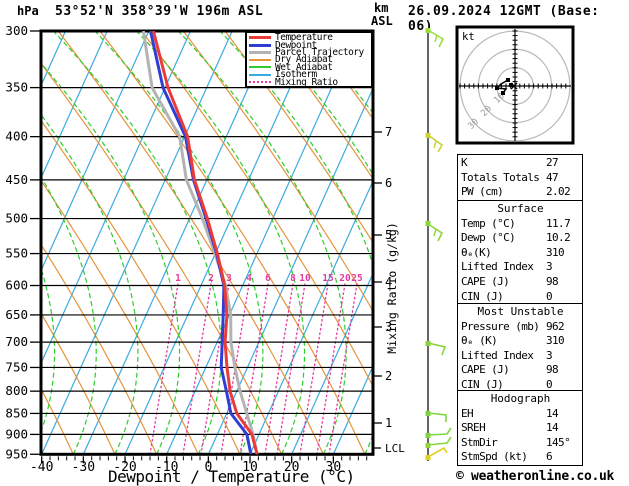 This screenshot has height=486, width=629. Describe the element at coordinates (16, 341) in the screenshot. I see `pressure-tick-label: 700` at that location.